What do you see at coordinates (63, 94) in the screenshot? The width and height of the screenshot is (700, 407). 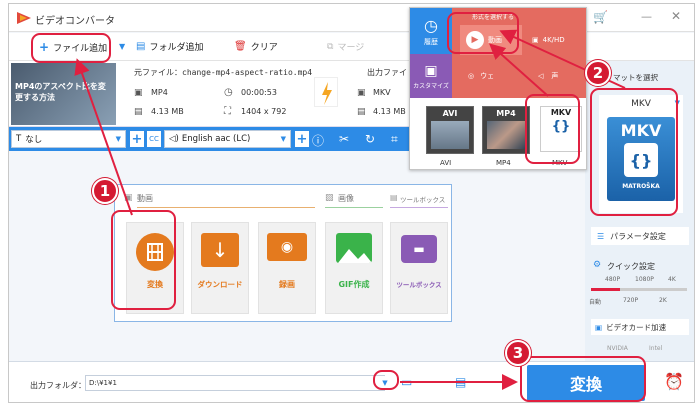 I see `video-thumbnail: MP4のアスペクト比を変更する方法` at bounding box center [63, 94].